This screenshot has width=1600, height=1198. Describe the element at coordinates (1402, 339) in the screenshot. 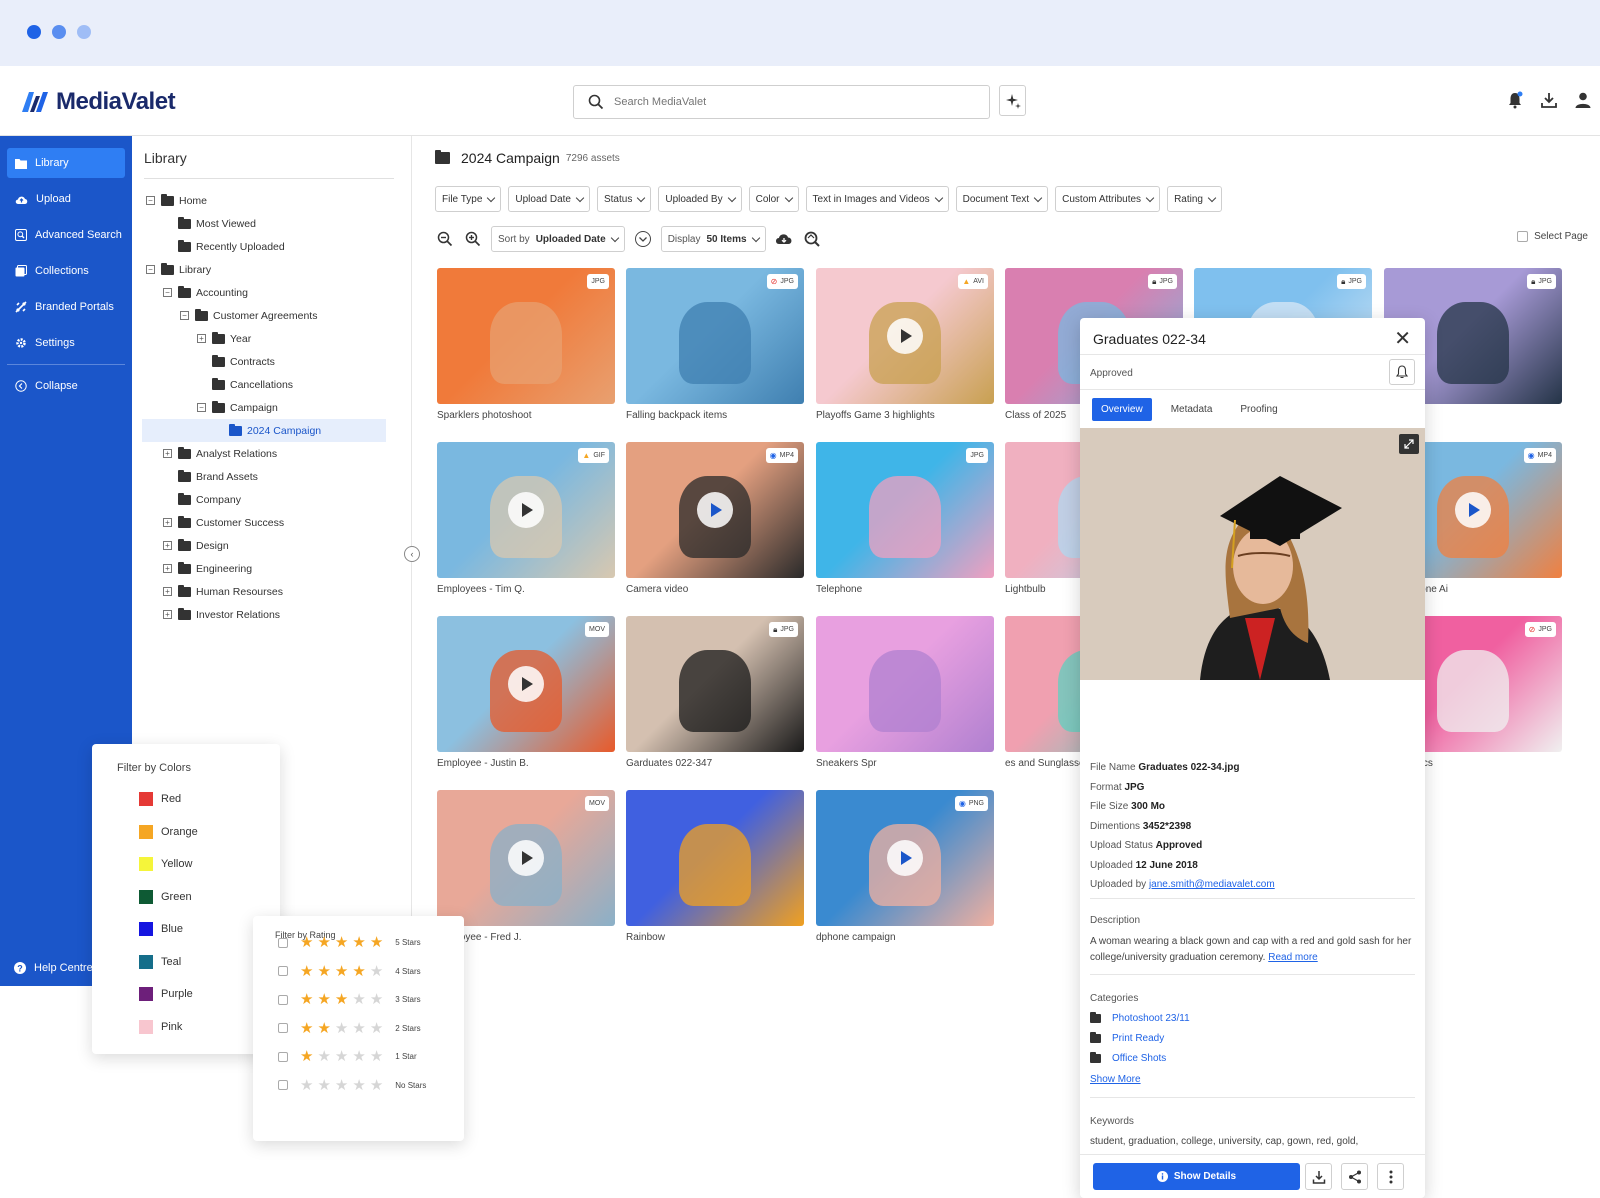

I see `close-icon: ✕` at that location.